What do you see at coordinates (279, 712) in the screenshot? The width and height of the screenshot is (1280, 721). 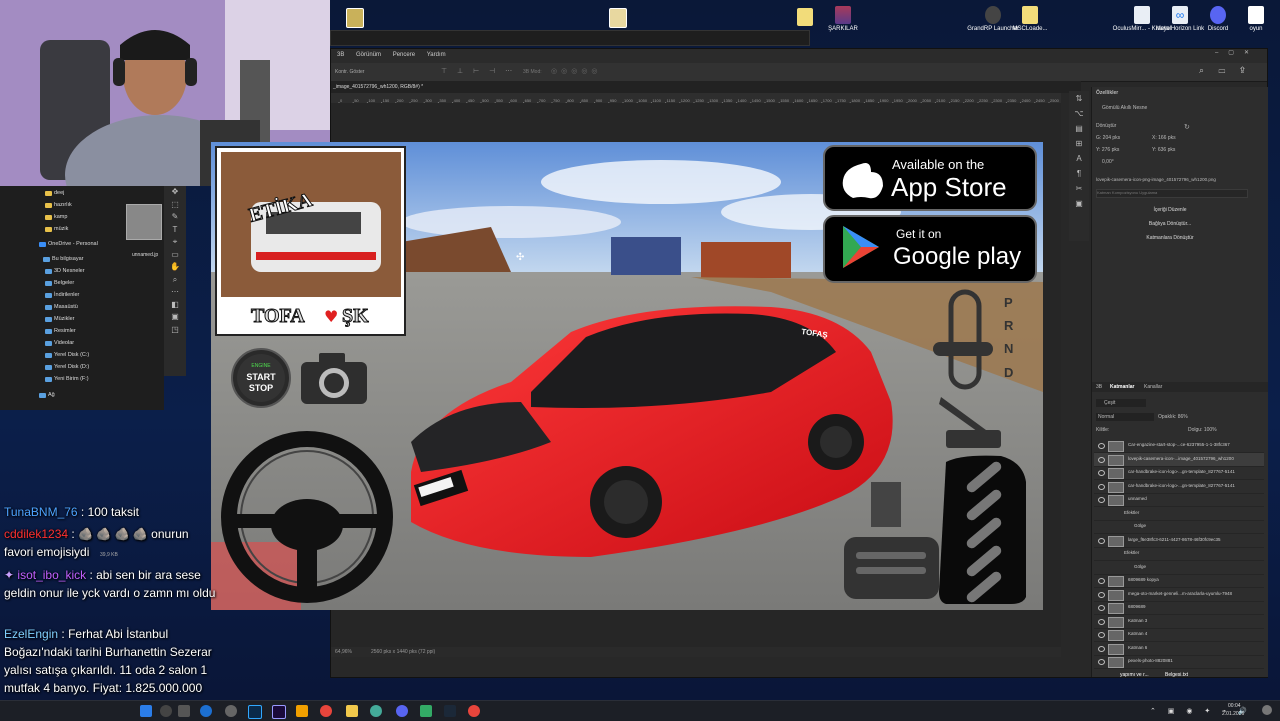 I see `premiere-icon` at bounding box center [279, 712].